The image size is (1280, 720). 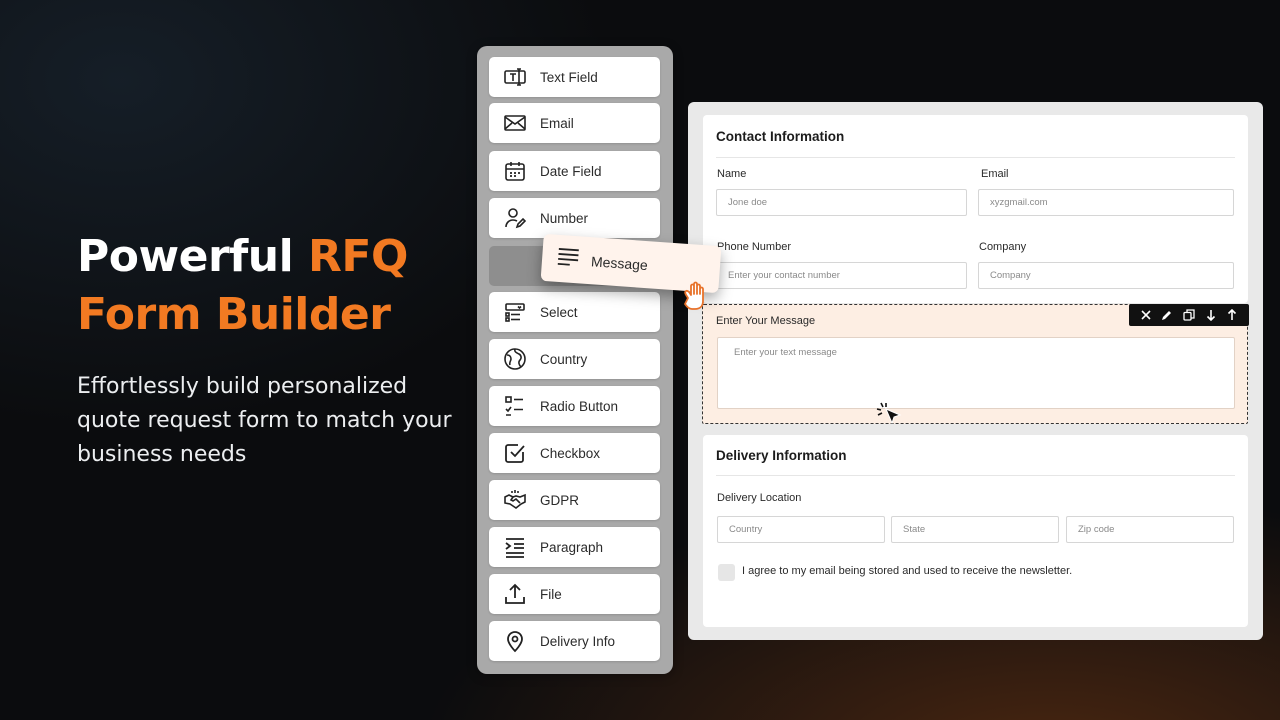 I want to click on duplicate-icon, so click(x=1189, y=315).